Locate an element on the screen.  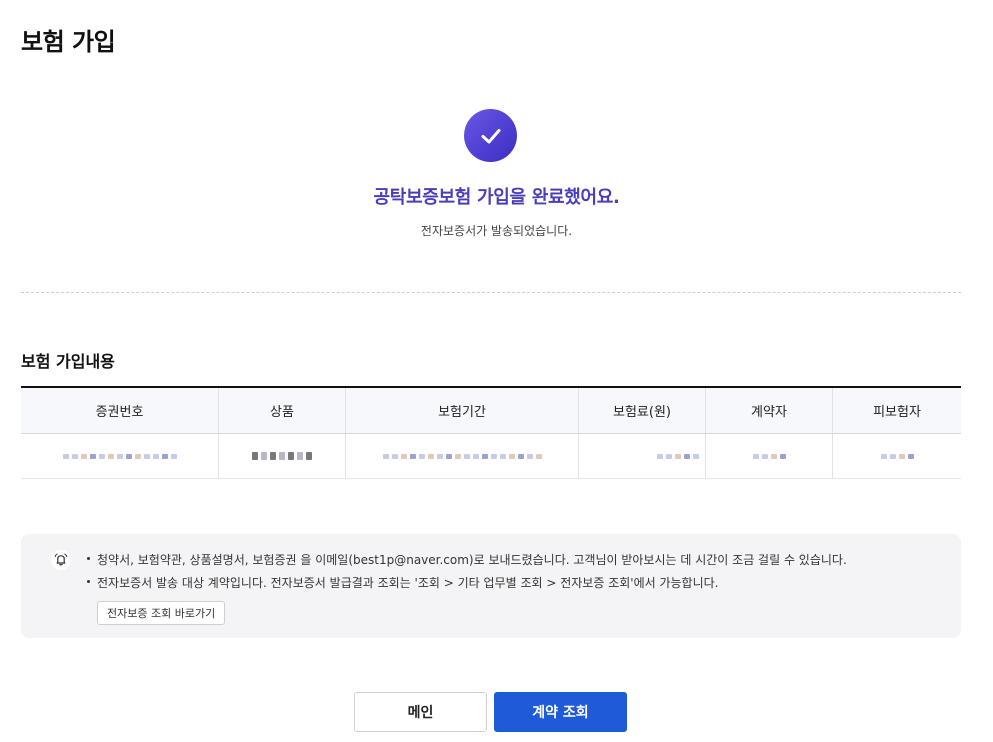
column-header-insured: 피보험자 is located at coordinates (897, 412).